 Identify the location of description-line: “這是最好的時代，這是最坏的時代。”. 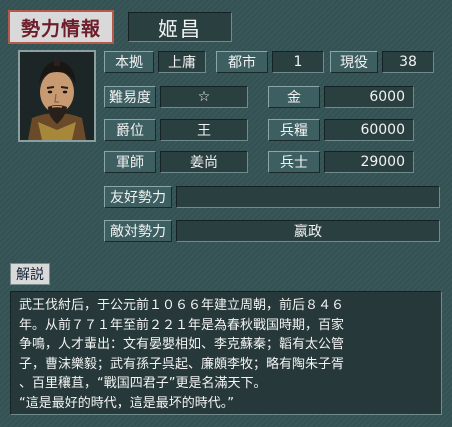
(126, 403).